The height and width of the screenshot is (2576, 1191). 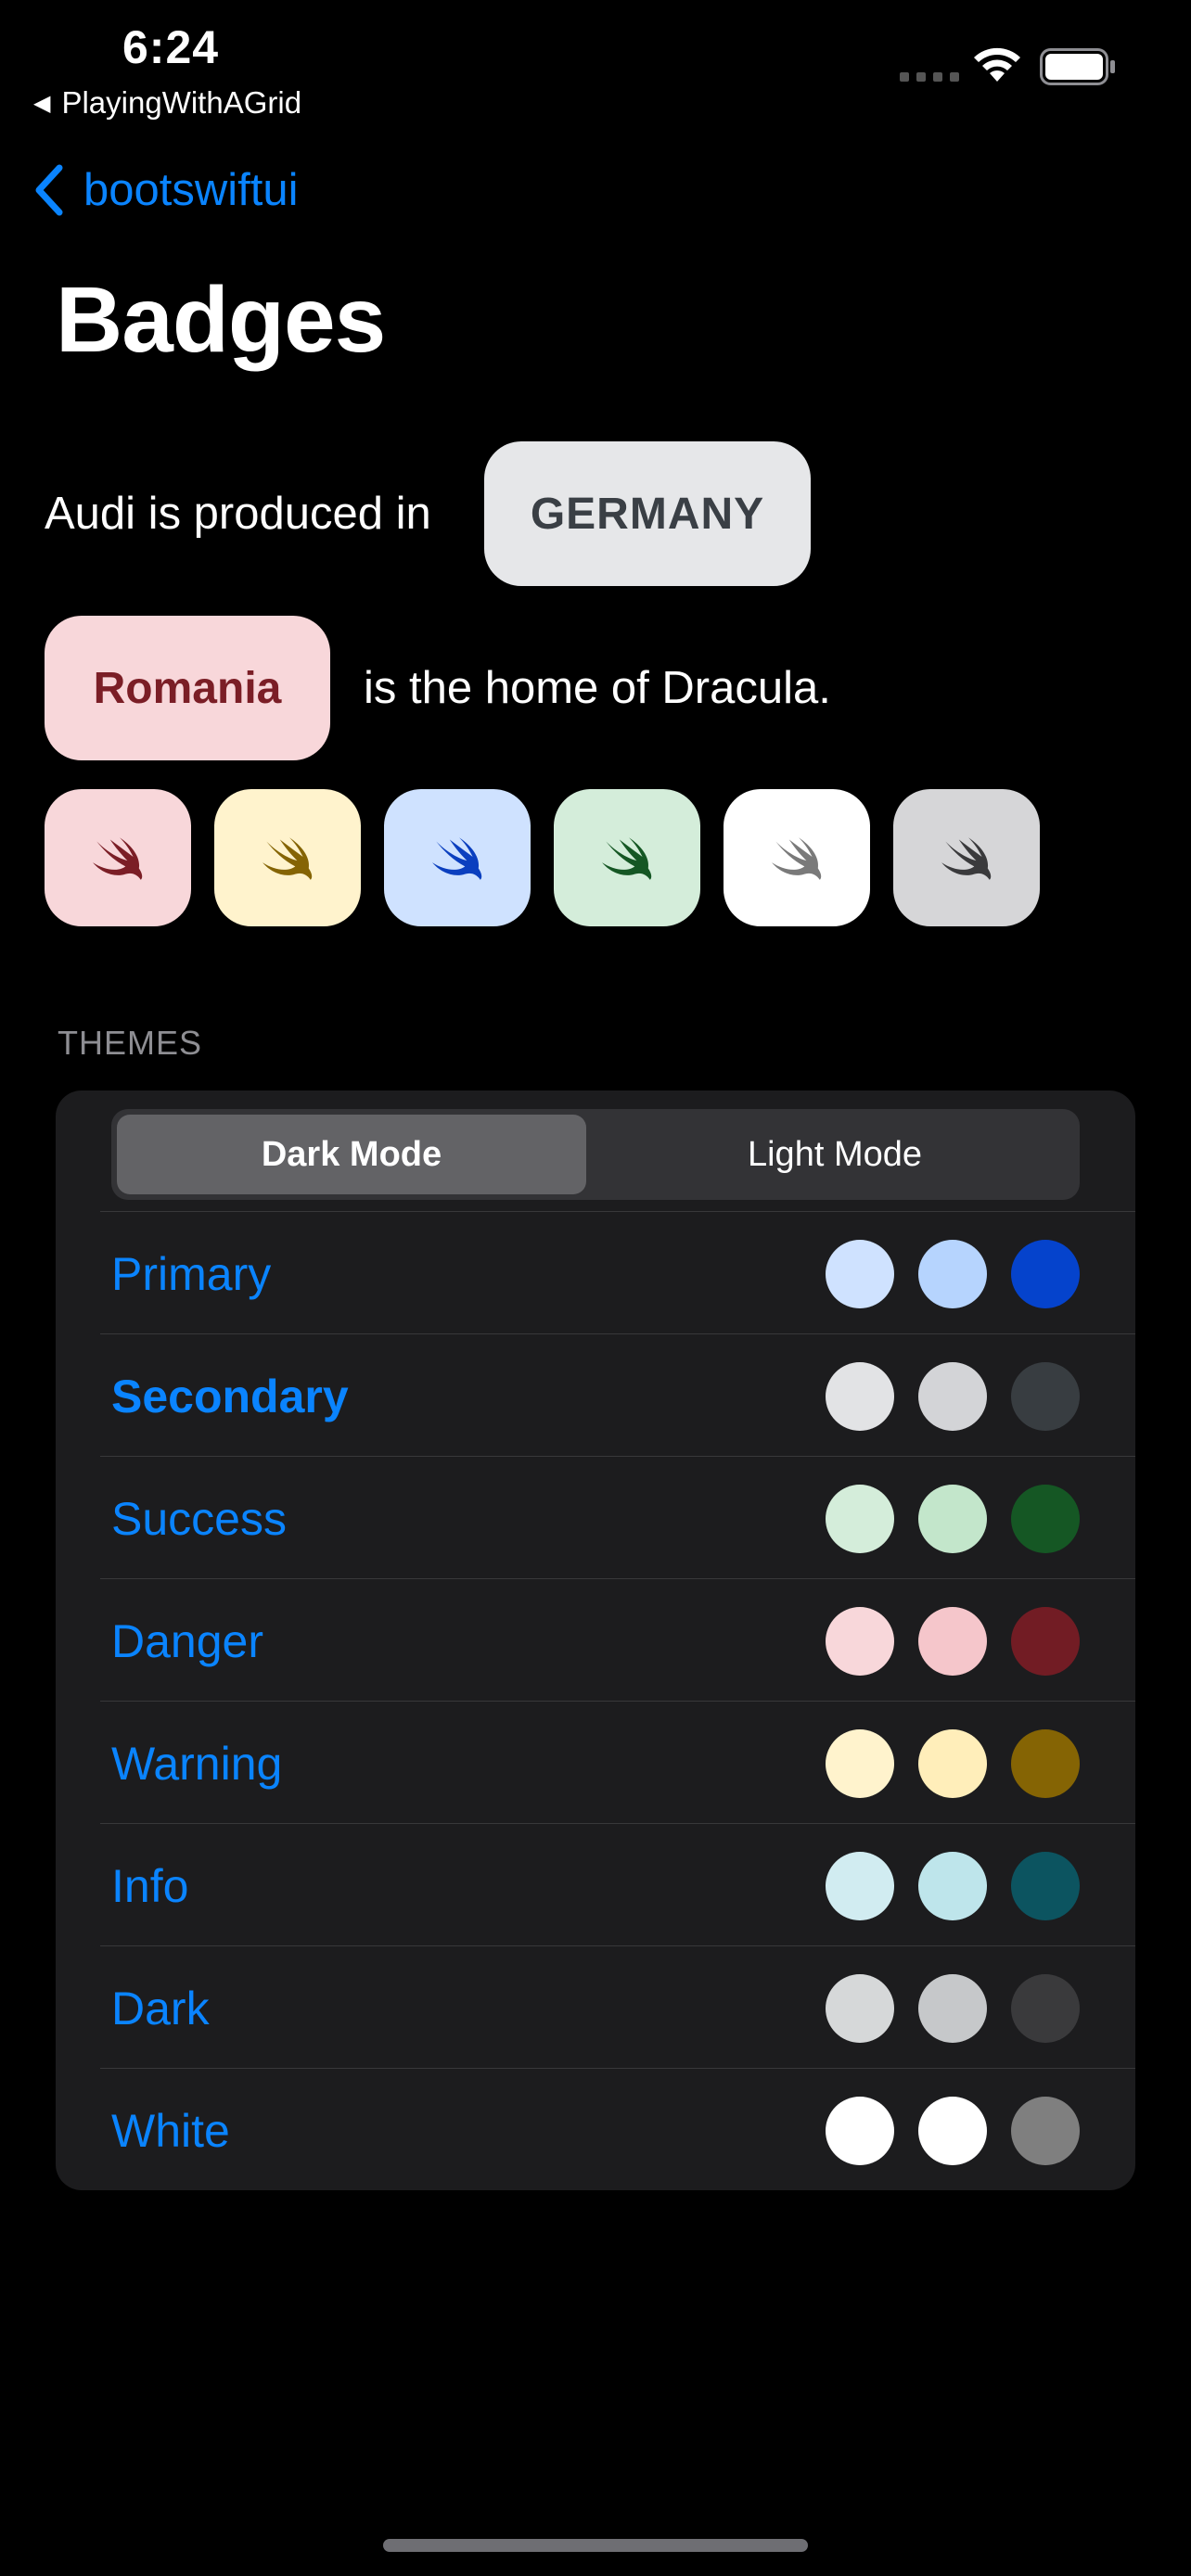 I want to click on theme-row-label: Info, so click(x=150, y=1886).